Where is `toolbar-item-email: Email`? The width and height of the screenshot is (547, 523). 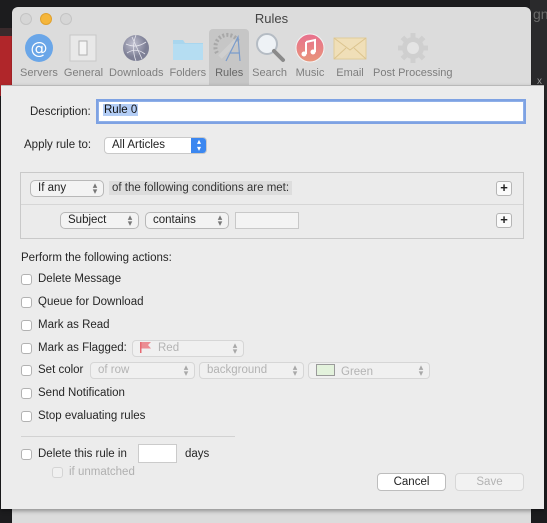
toolbar-item-email: Email is located at coordinates (350, 57).